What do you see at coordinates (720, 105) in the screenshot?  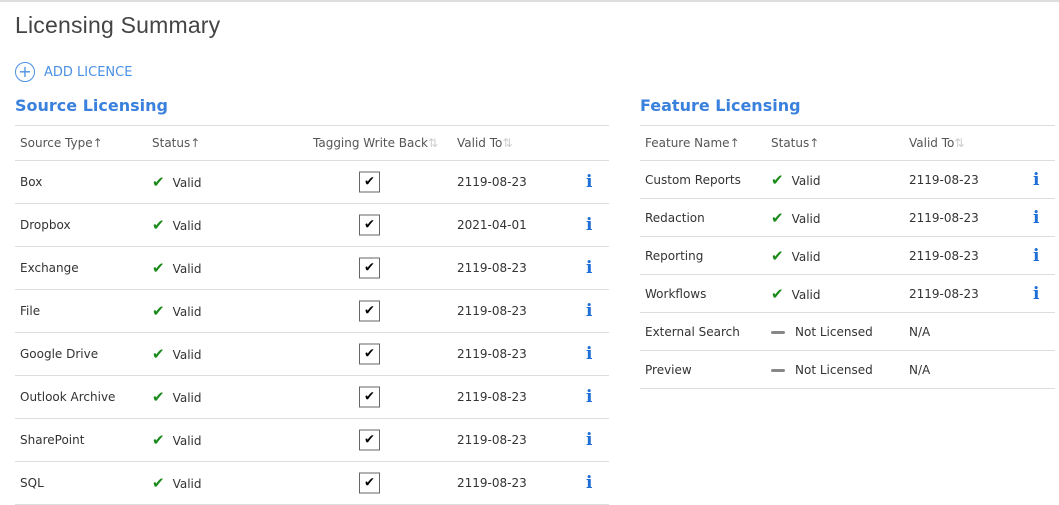 I see `feature-licensing-heading: Feature Licensing` at bounding box center [720, 105].